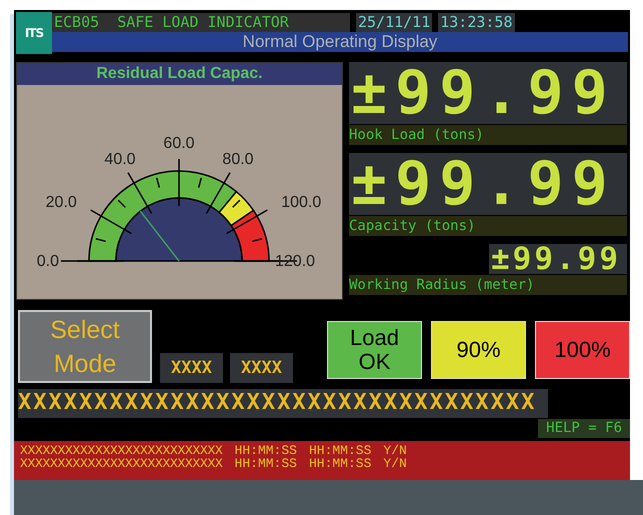 This screenshot has height=515, width=643. Describe the element at coordinates (340, 42) in the screenshot. I see `screen-subtitle: Normal Operating Display` at that location.